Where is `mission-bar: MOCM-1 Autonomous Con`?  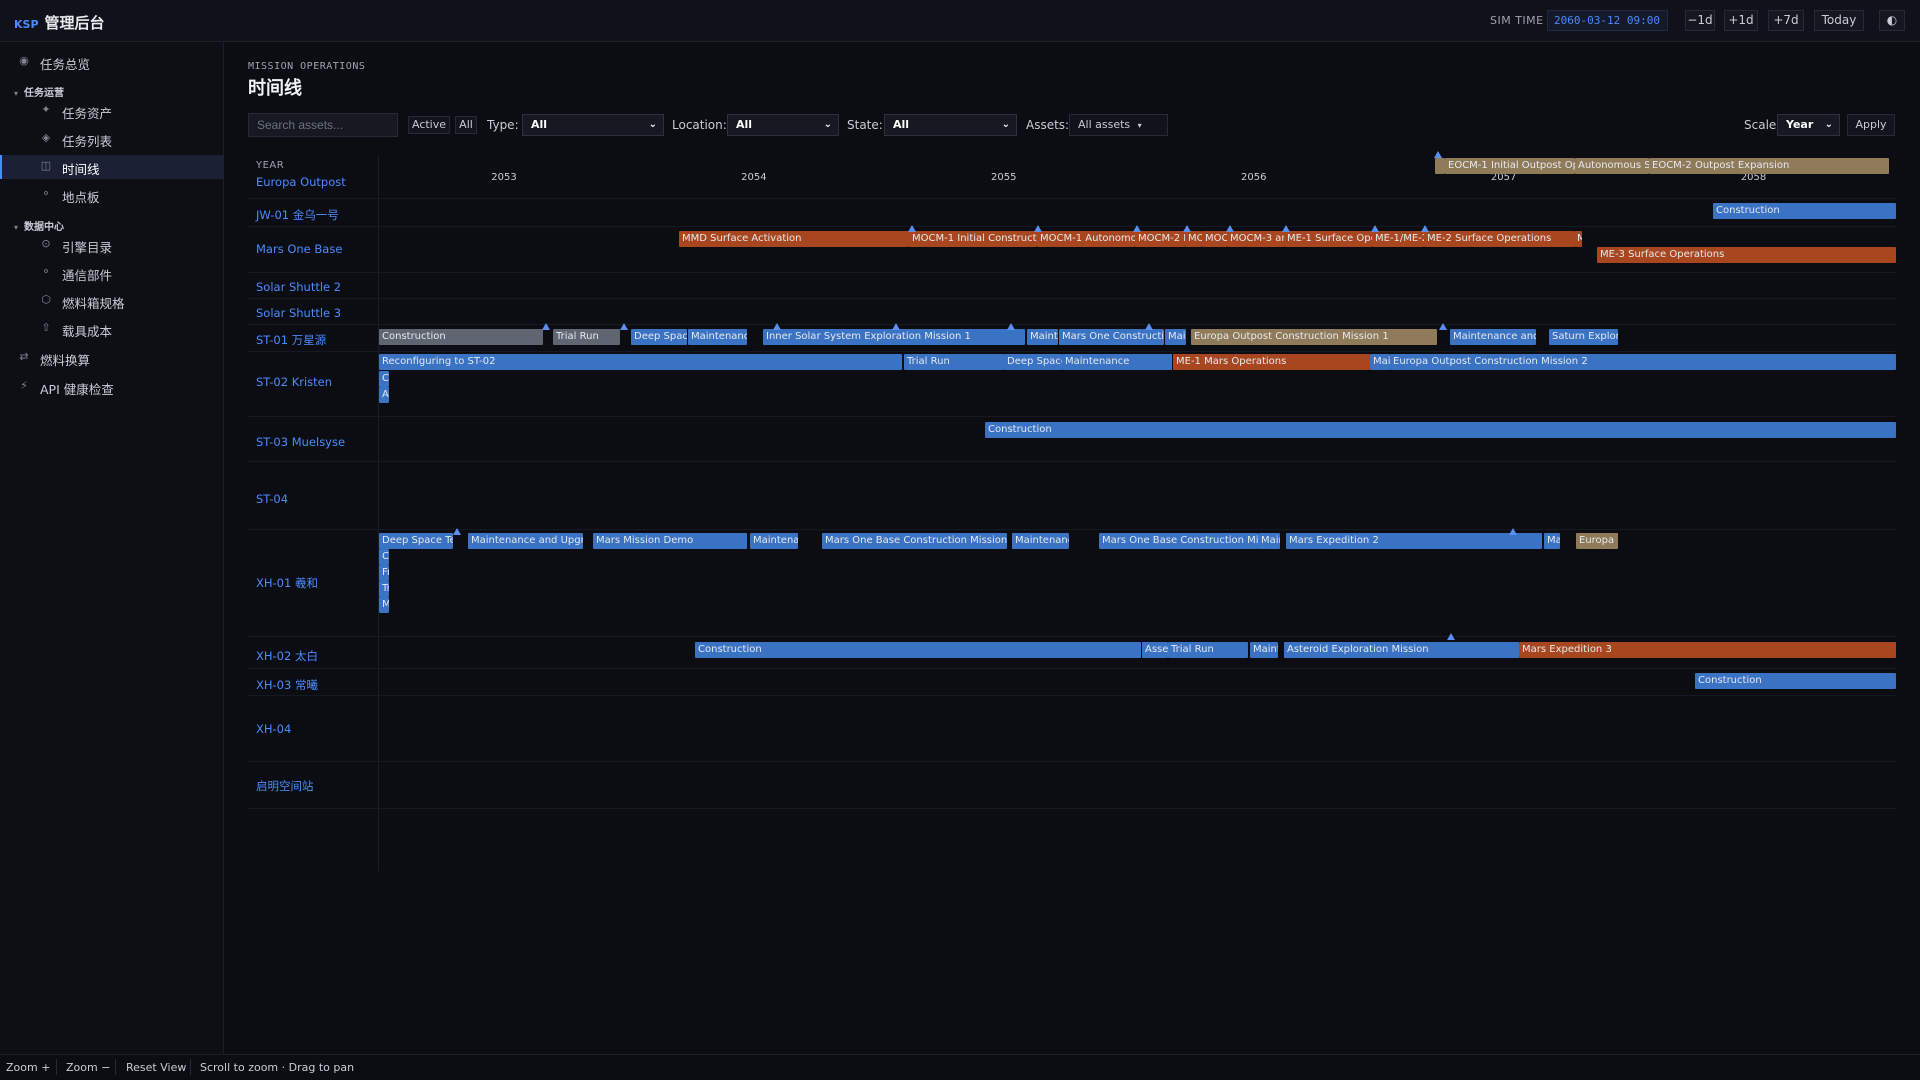
mission-bar: MOCM-1 Autonomous Con is located at coordinates (1086, 239).